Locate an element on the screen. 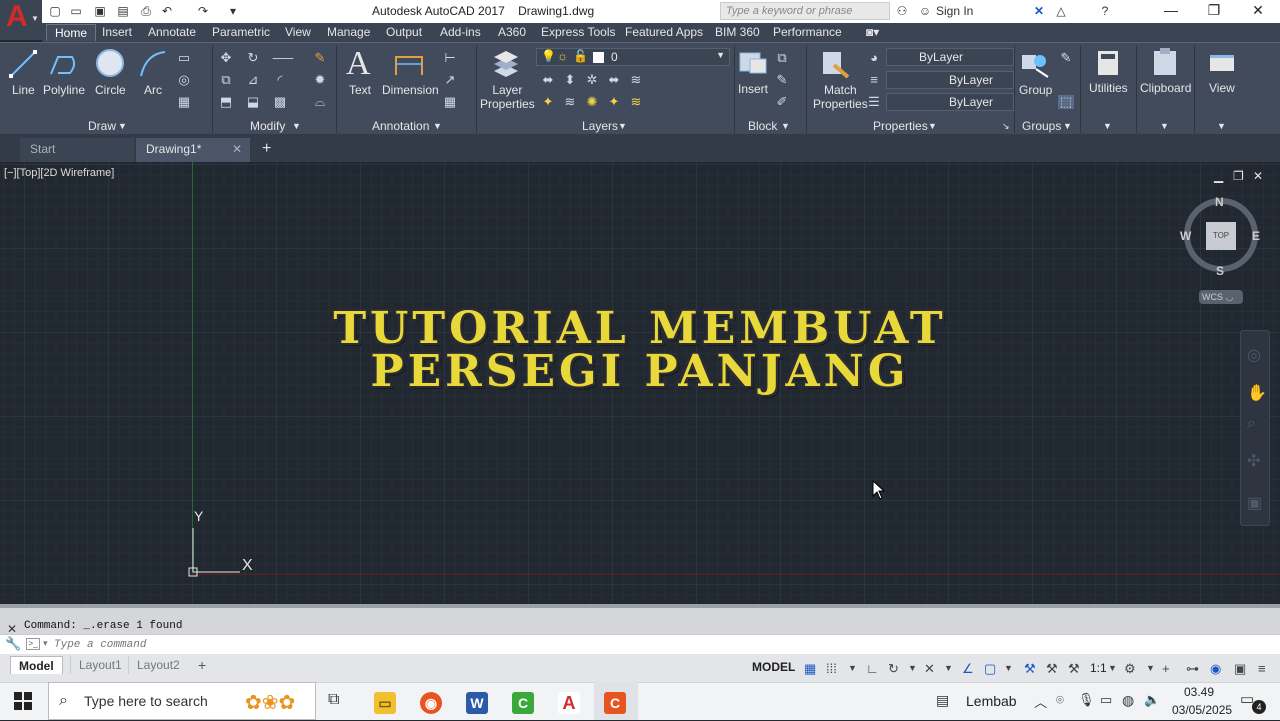  clock-date: 03/05/2025 is located at coordinates (1202, 710).